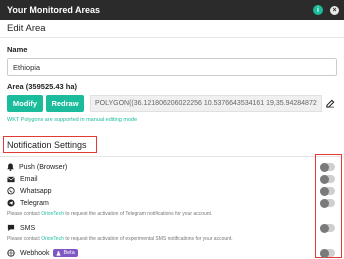 The width and height of the screenshot is (344, 259). What do you see at coordinates (43, 167) in the screenshot?
I see `push-label: Push (Browser)` at bounding box center [43, 167].